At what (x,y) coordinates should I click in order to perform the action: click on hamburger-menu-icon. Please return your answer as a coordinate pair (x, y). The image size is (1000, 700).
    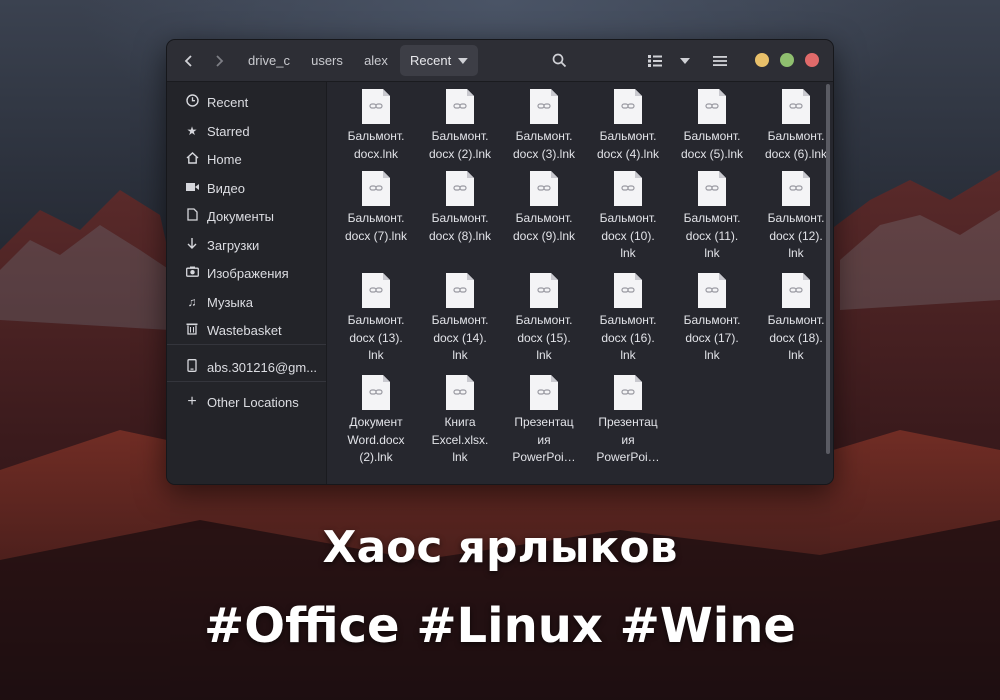
    Looking at the image, I should click on (720, 60).